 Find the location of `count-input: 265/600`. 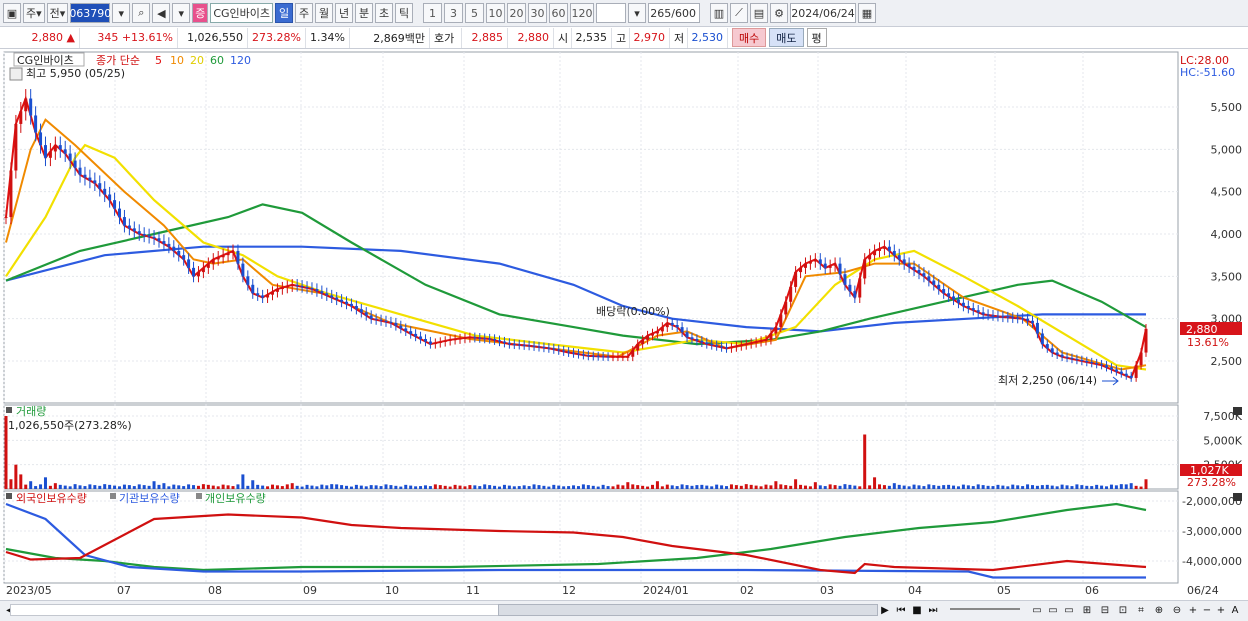

count-input: 265/600 is located at coordinates (674, 13).